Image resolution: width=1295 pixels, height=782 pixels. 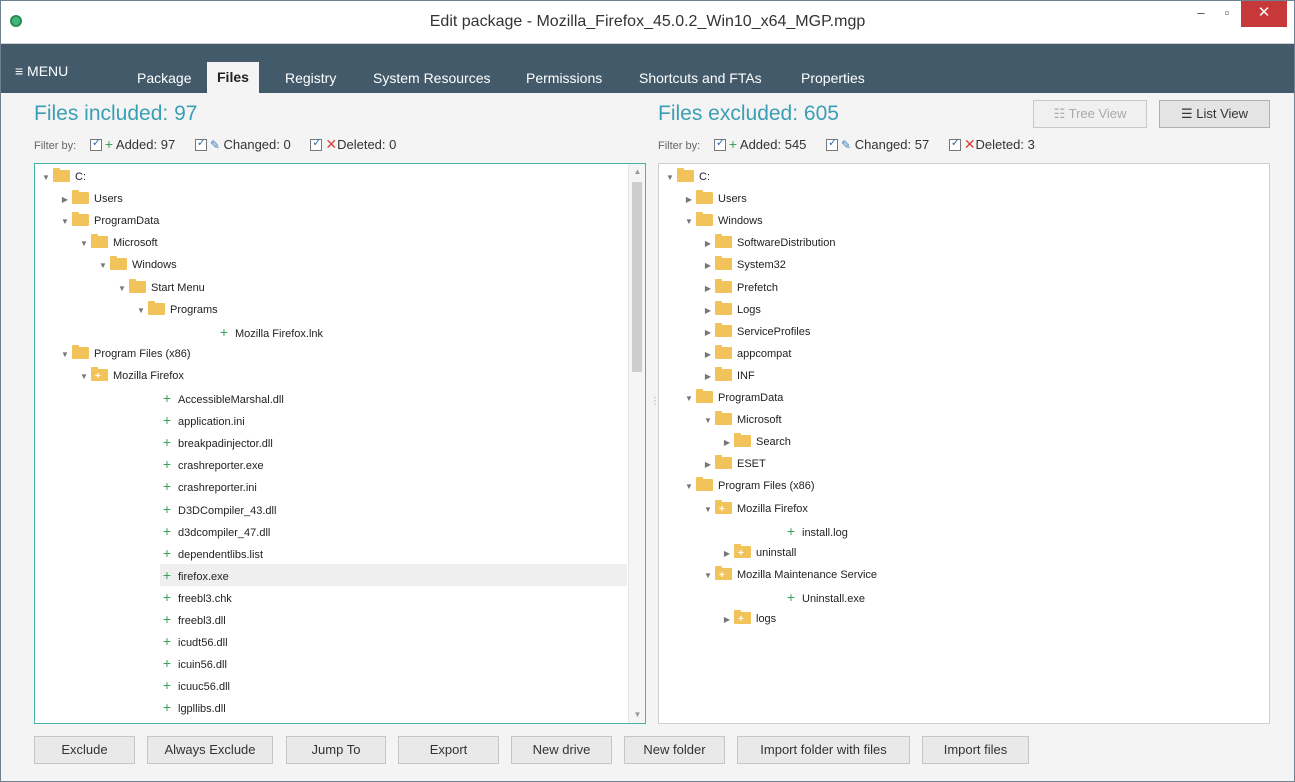 I want to click on filter-deleted: ✕Deleted: 3, so click(x=990, y=144).